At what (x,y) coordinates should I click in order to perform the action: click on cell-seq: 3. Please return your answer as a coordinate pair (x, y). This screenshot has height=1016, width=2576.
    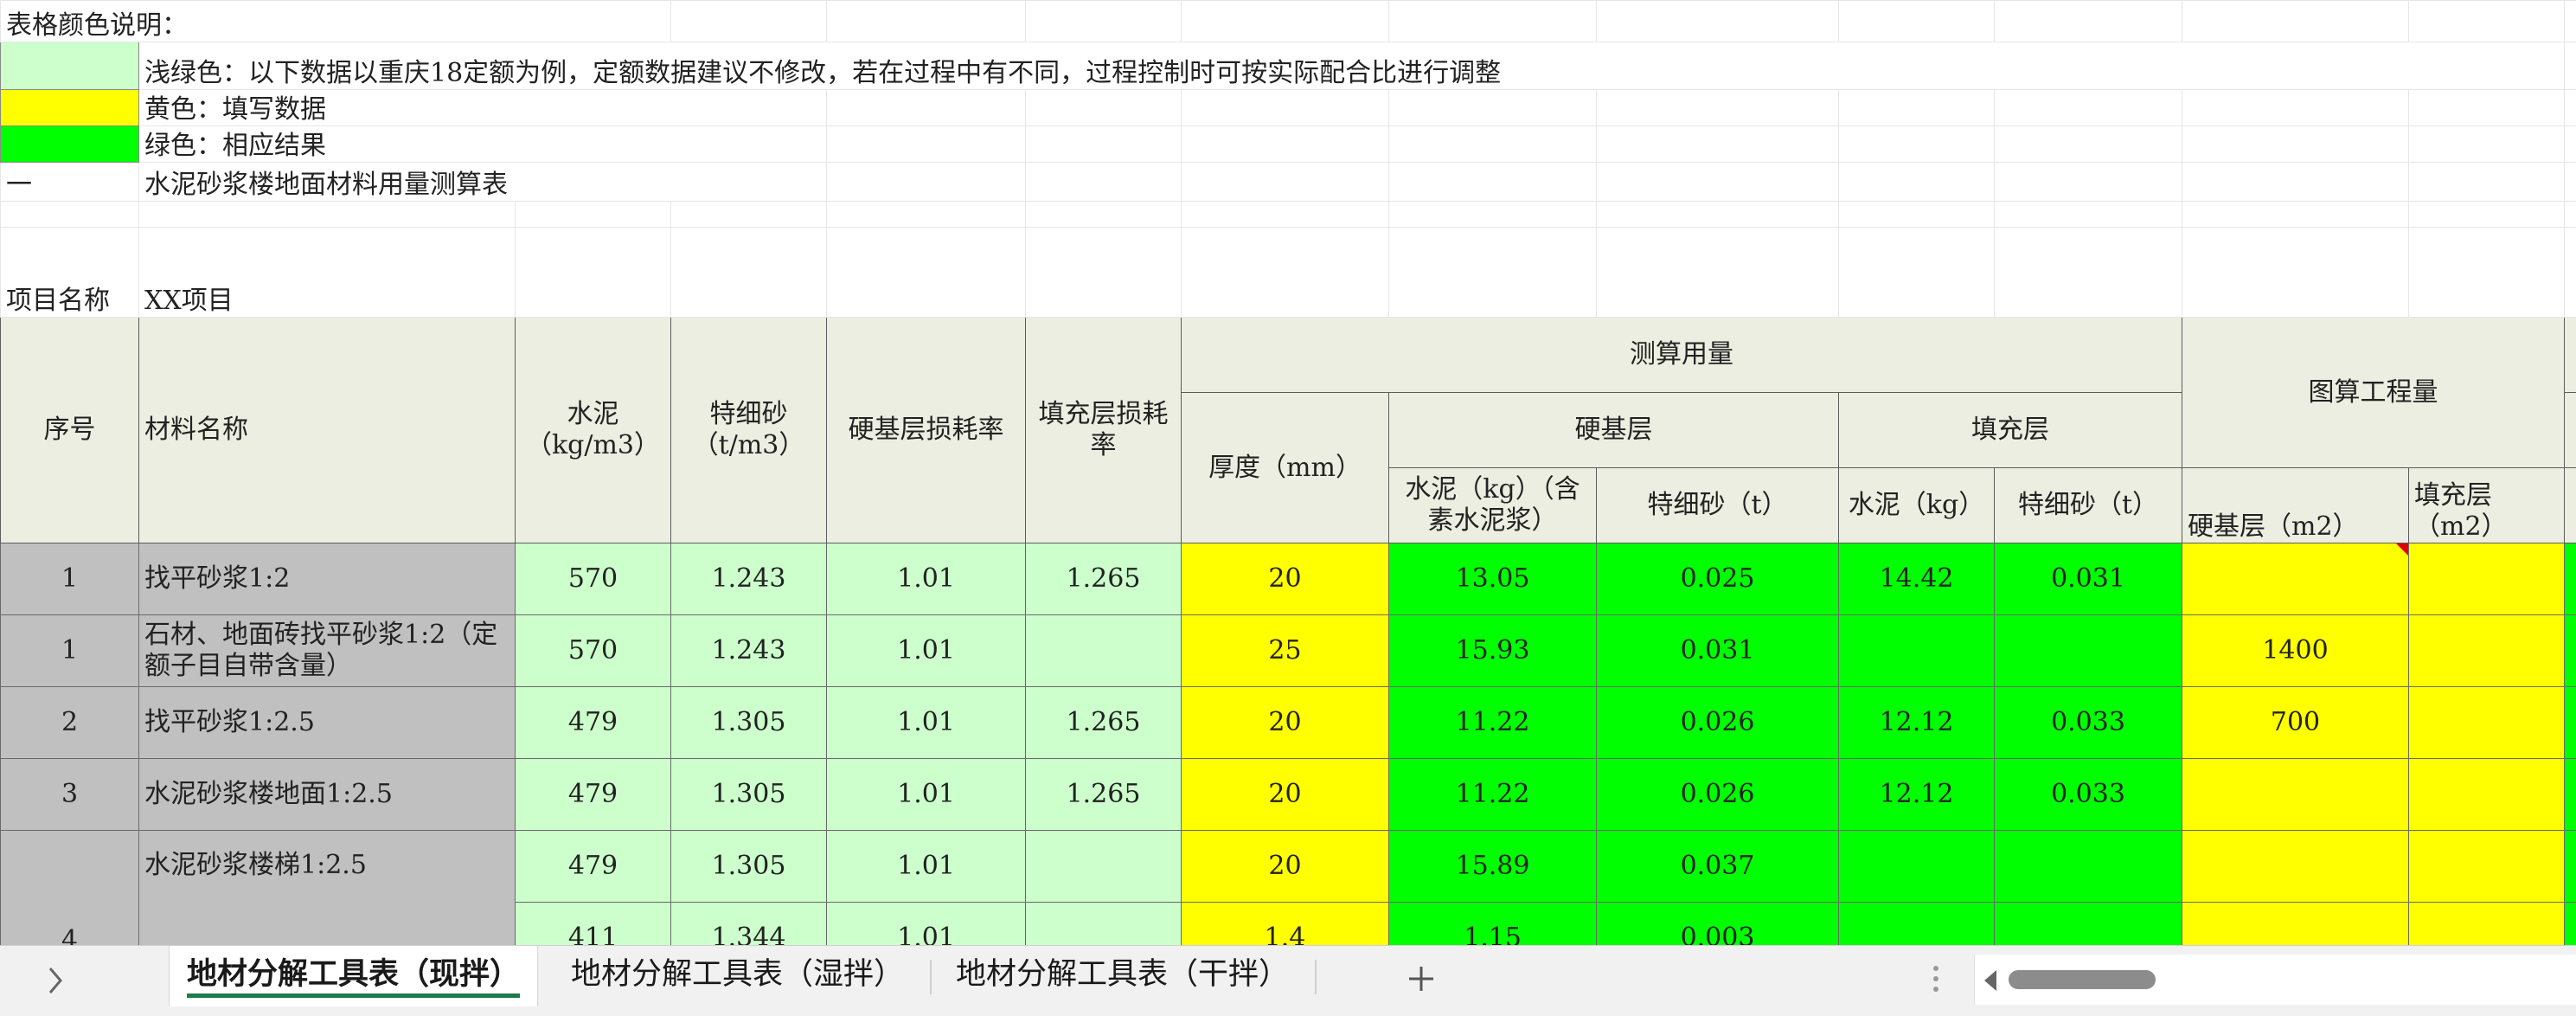
    Looking at the image, I should click on (70, 795).